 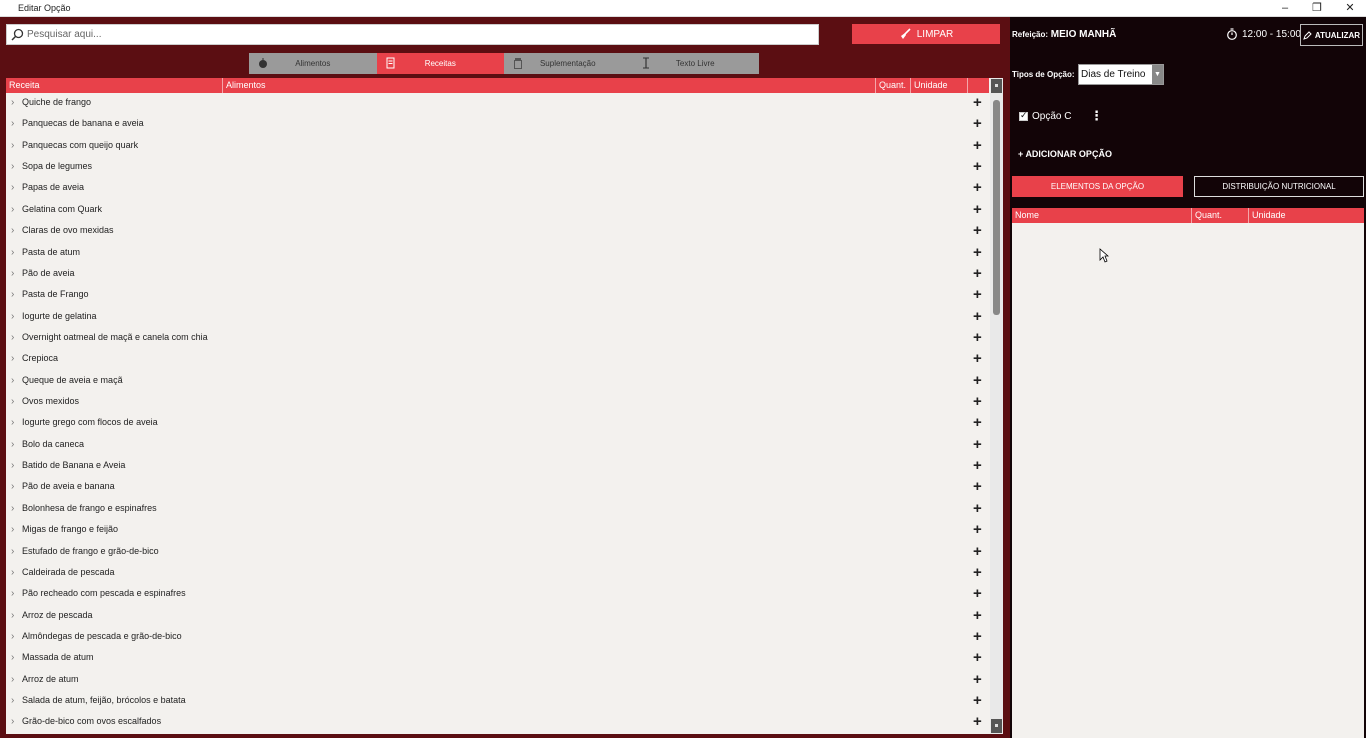 What do you see at coordinates (996, 726) in the screenshot?
I see `scroll-down-button` at bounding box center [996, 726].